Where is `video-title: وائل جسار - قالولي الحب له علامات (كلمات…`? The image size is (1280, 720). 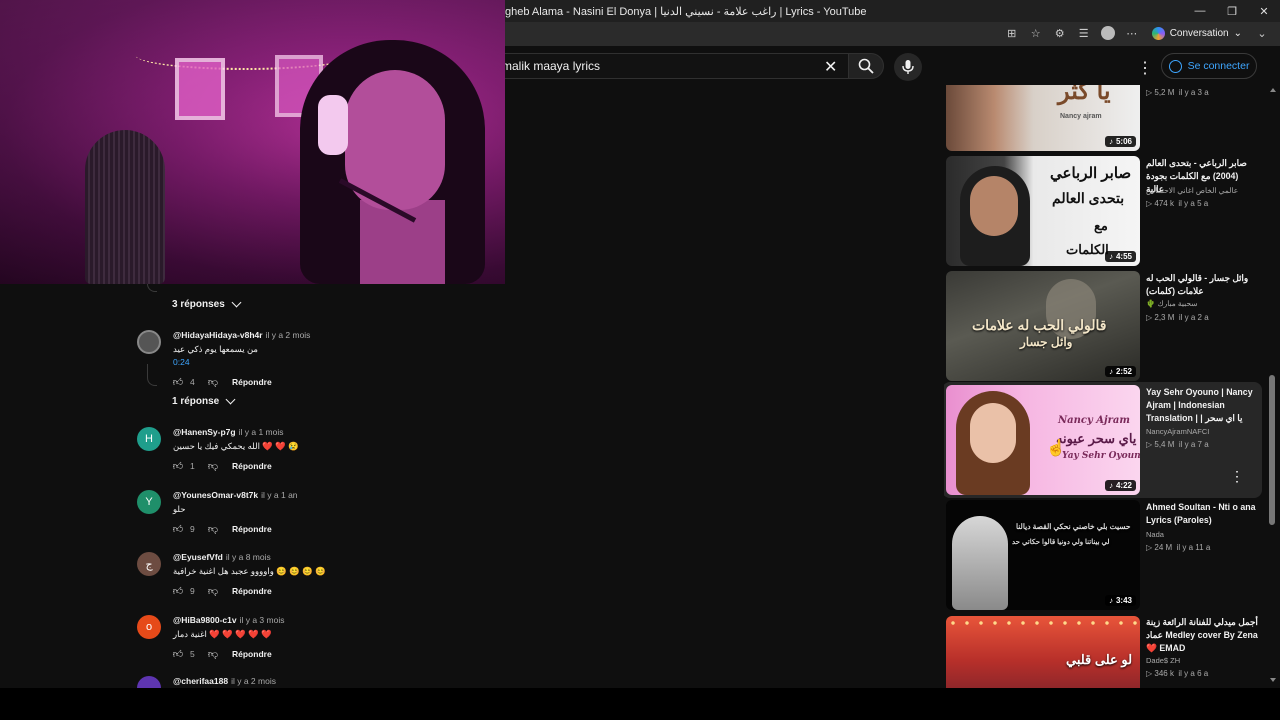
video-title: وائل جسار - قالولي الحب له علامات (كلمات… is located at coordinates (1202, 285).